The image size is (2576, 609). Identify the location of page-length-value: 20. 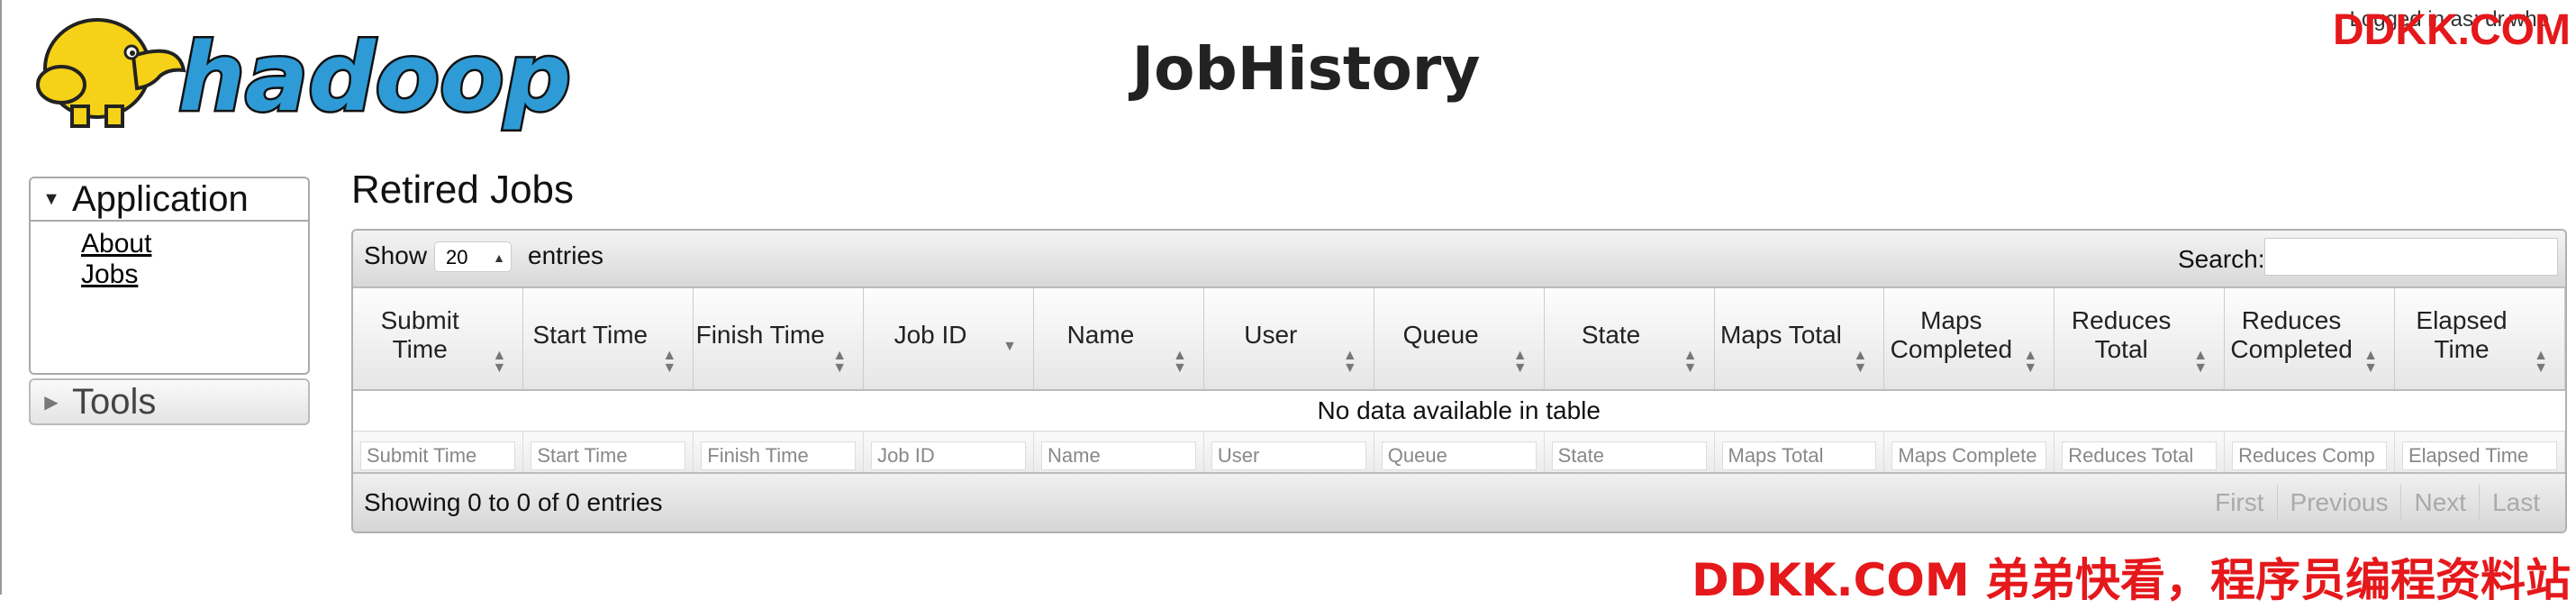
(457, 257).